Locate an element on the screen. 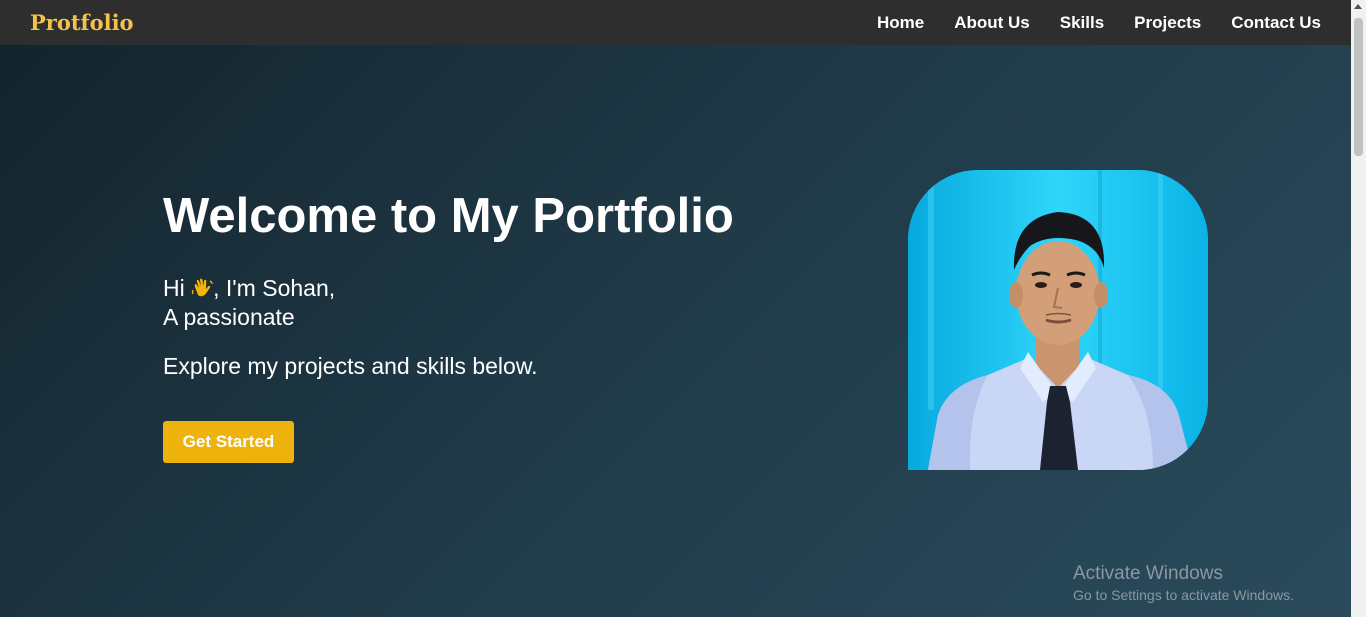 The image size is (1366, 617). explore-text: Explore my projects and skills below. is located at coordinates (350, 366).